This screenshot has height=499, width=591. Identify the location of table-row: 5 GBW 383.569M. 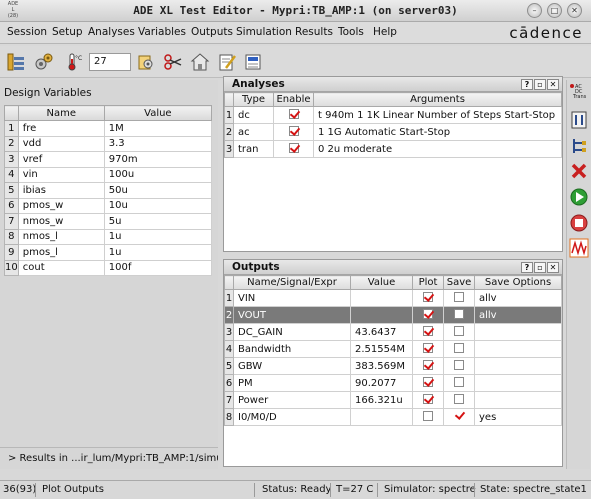
(393, 366).